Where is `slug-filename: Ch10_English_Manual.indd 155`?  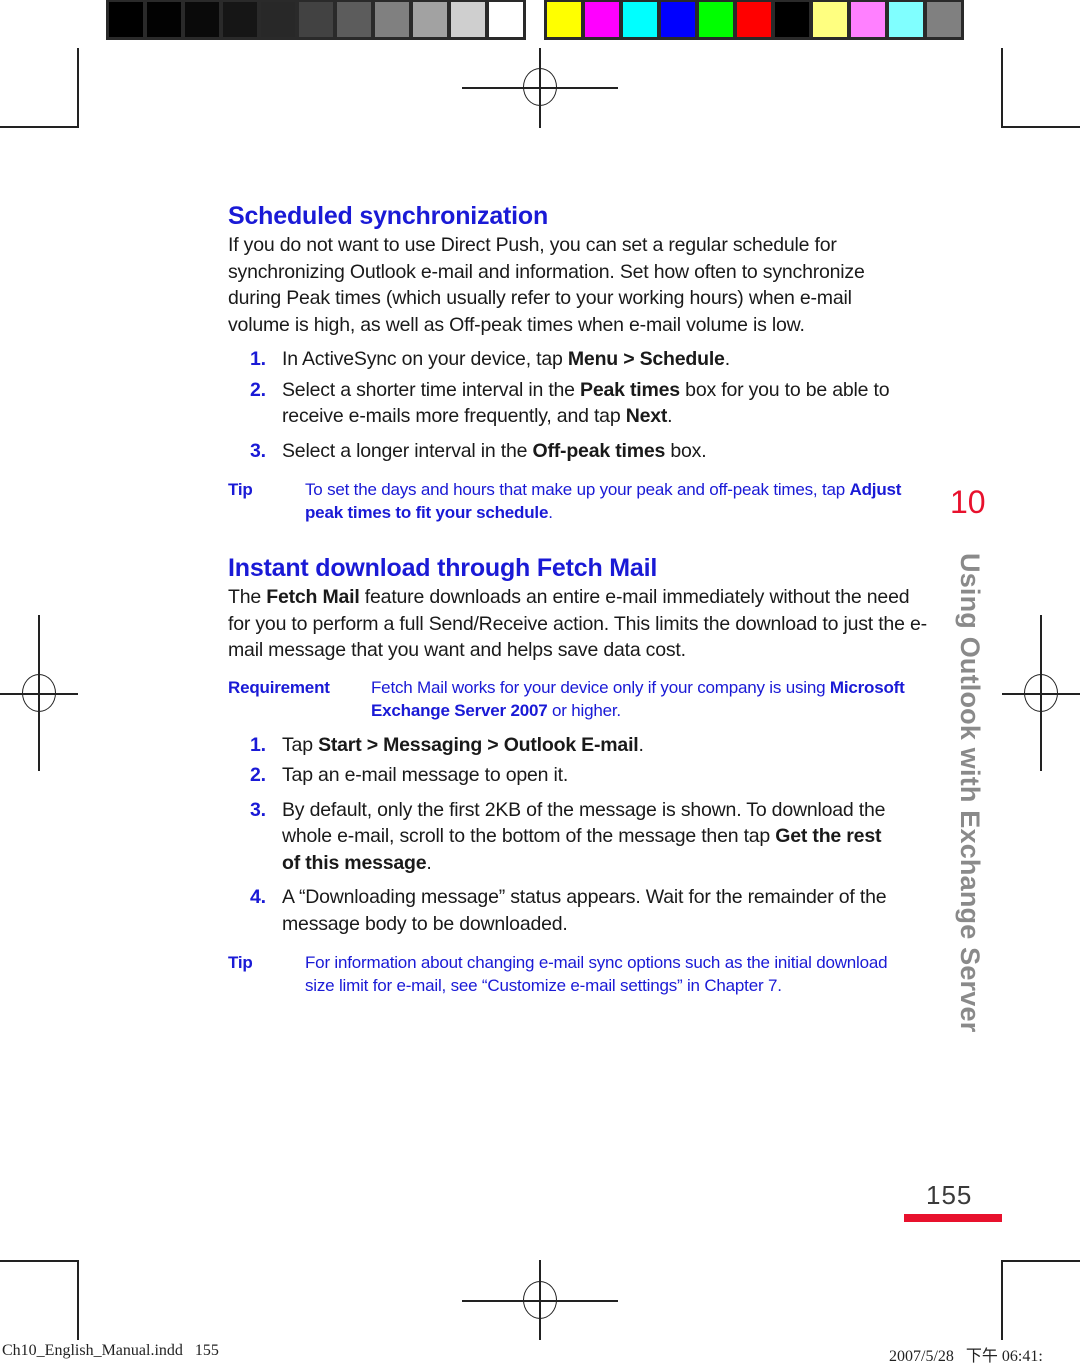
slug-filename: Ch10_English_Manual.indd 155 is located at coordinates (110, 1350).